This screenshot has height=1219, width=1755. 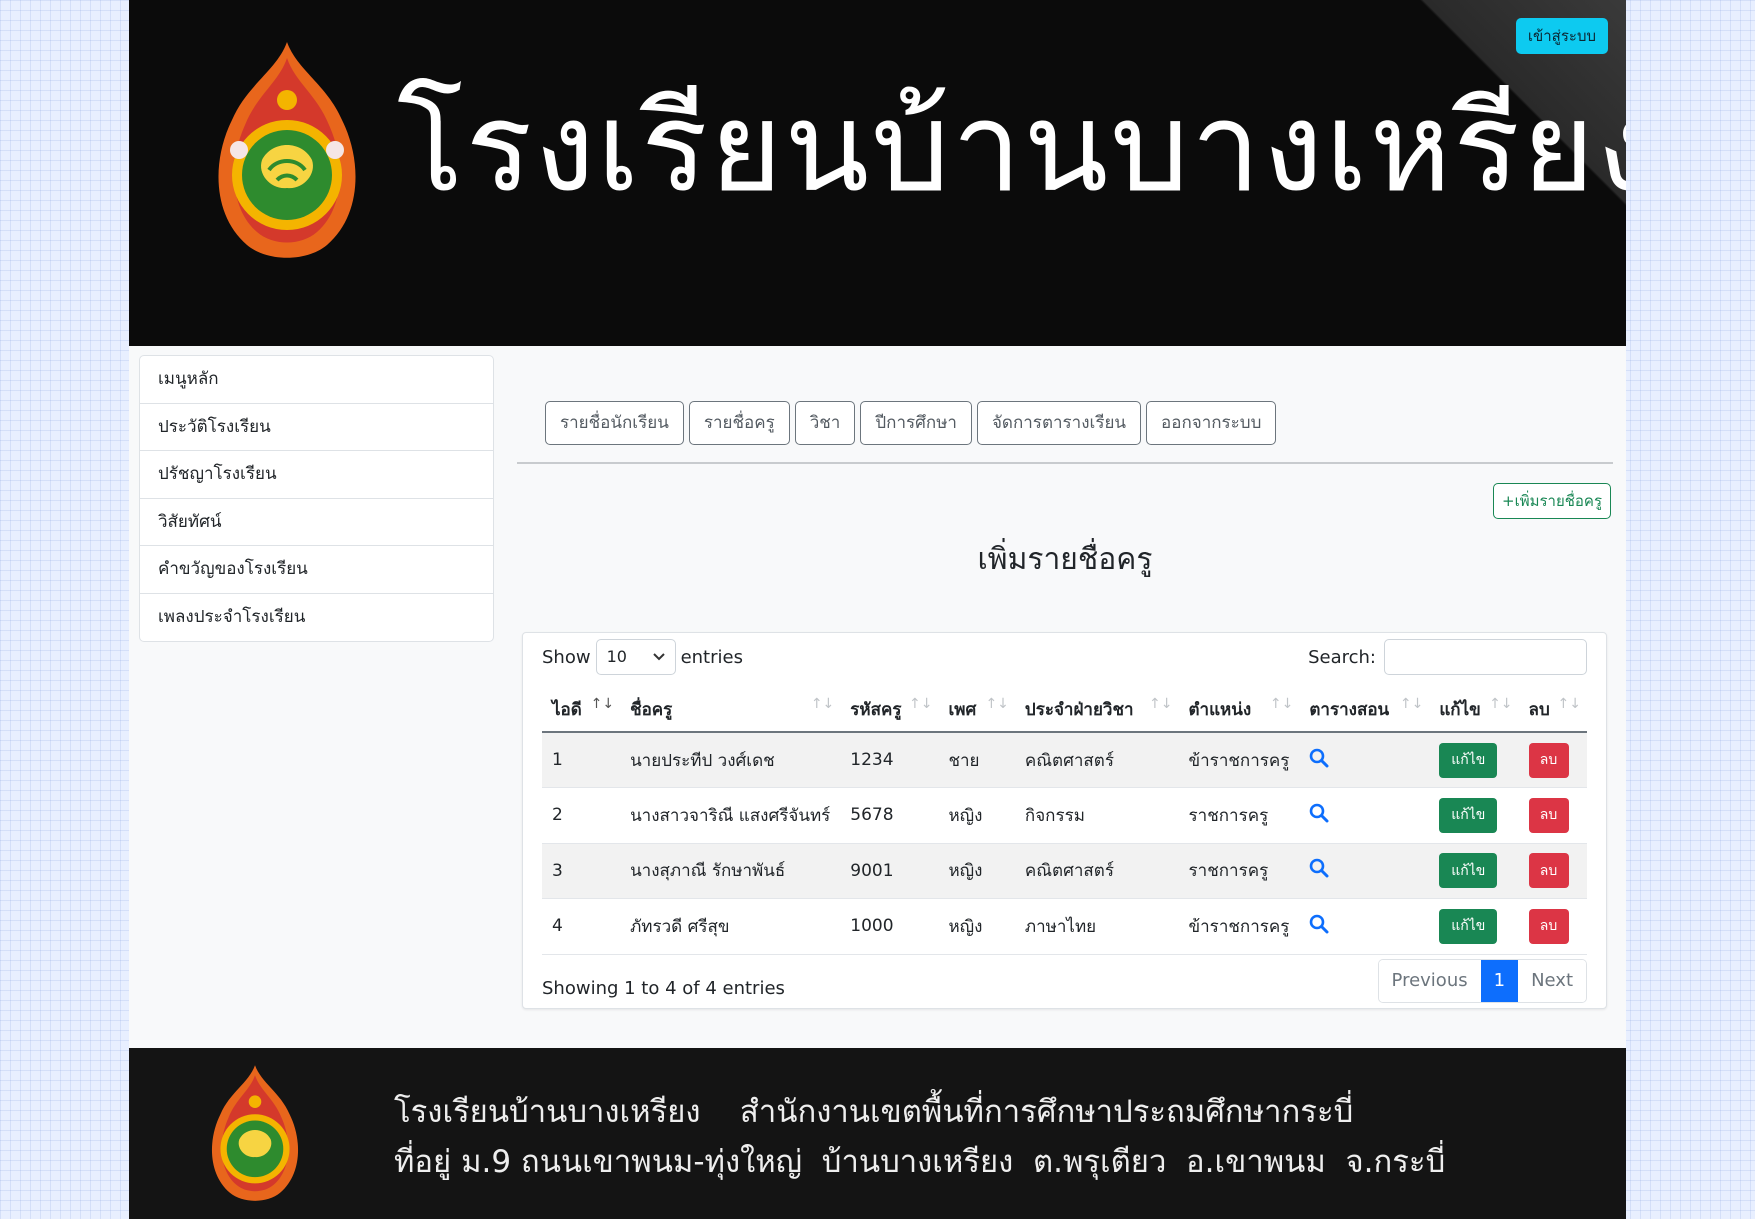 I want to click on col-schedule: ตารางสอน ↑↓, so click(x=1364, y=710).